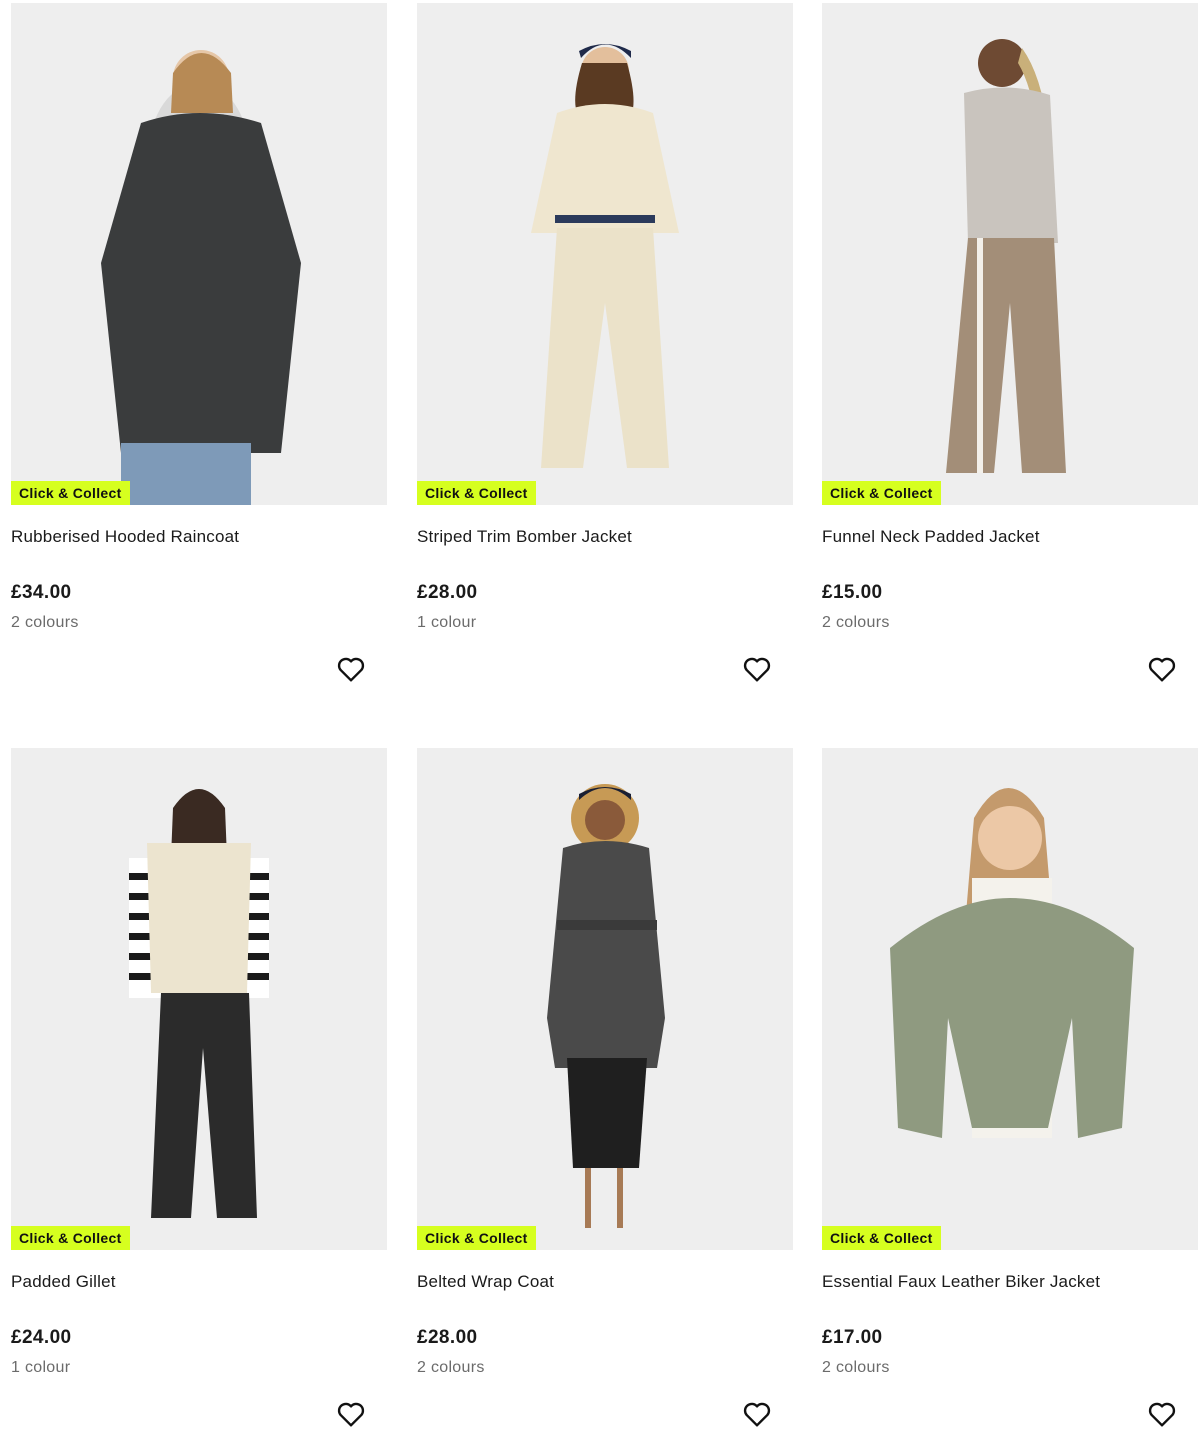 The height and width of the screenshot is (1448, 1200). Describe the element at coordinates (485, 1282) in the screenshot. I see `product-name: Belted Wrap Coat` at that location.